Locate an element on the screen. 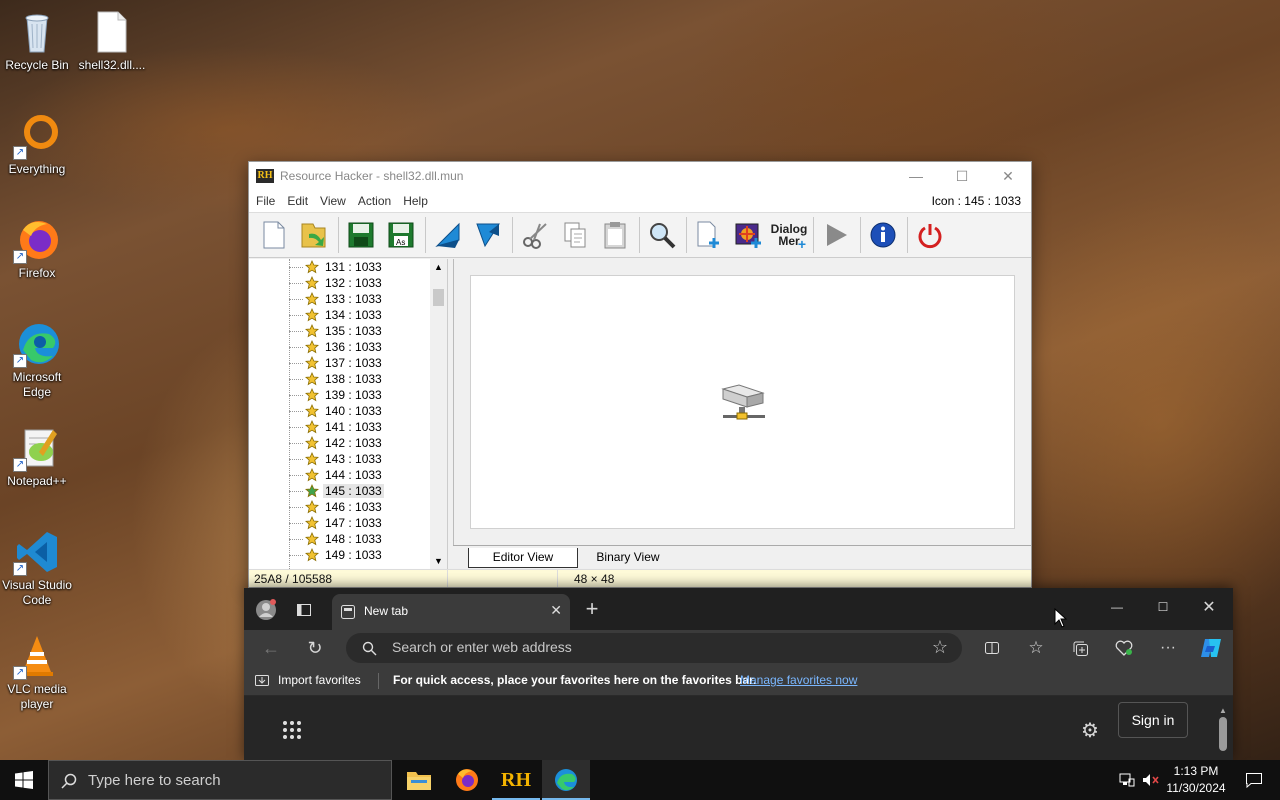 Image resolution: width=1280 pixels, height=800 pixels. tree-item: 133 : 1033 is located at coordinates (343, 299).